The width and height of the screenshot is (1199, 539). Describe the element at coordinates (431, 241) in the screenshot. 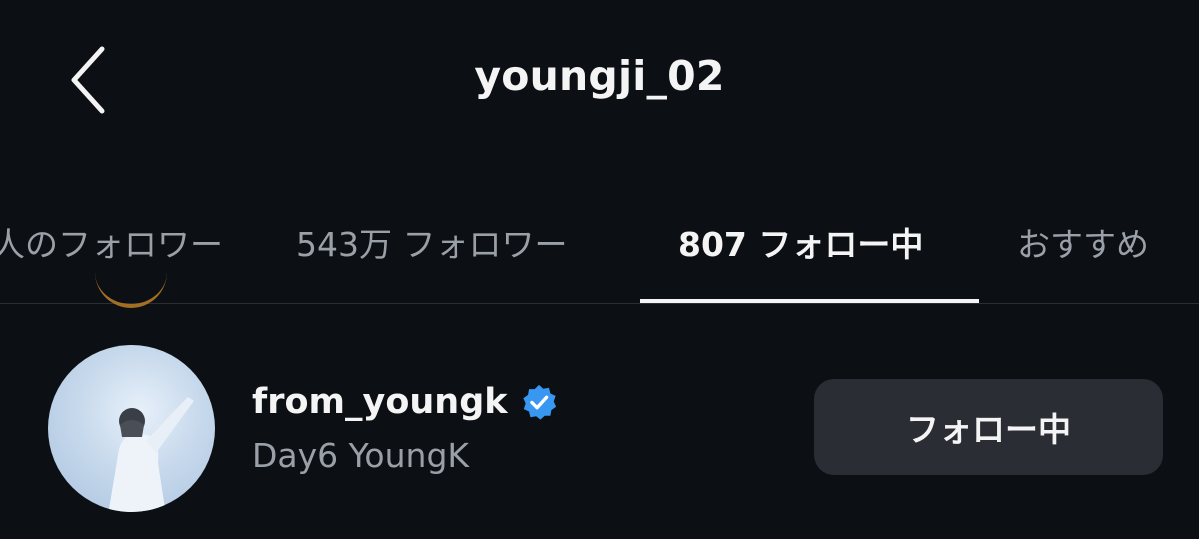

I see `tab-followers: 543万 フォロワー` at that location.